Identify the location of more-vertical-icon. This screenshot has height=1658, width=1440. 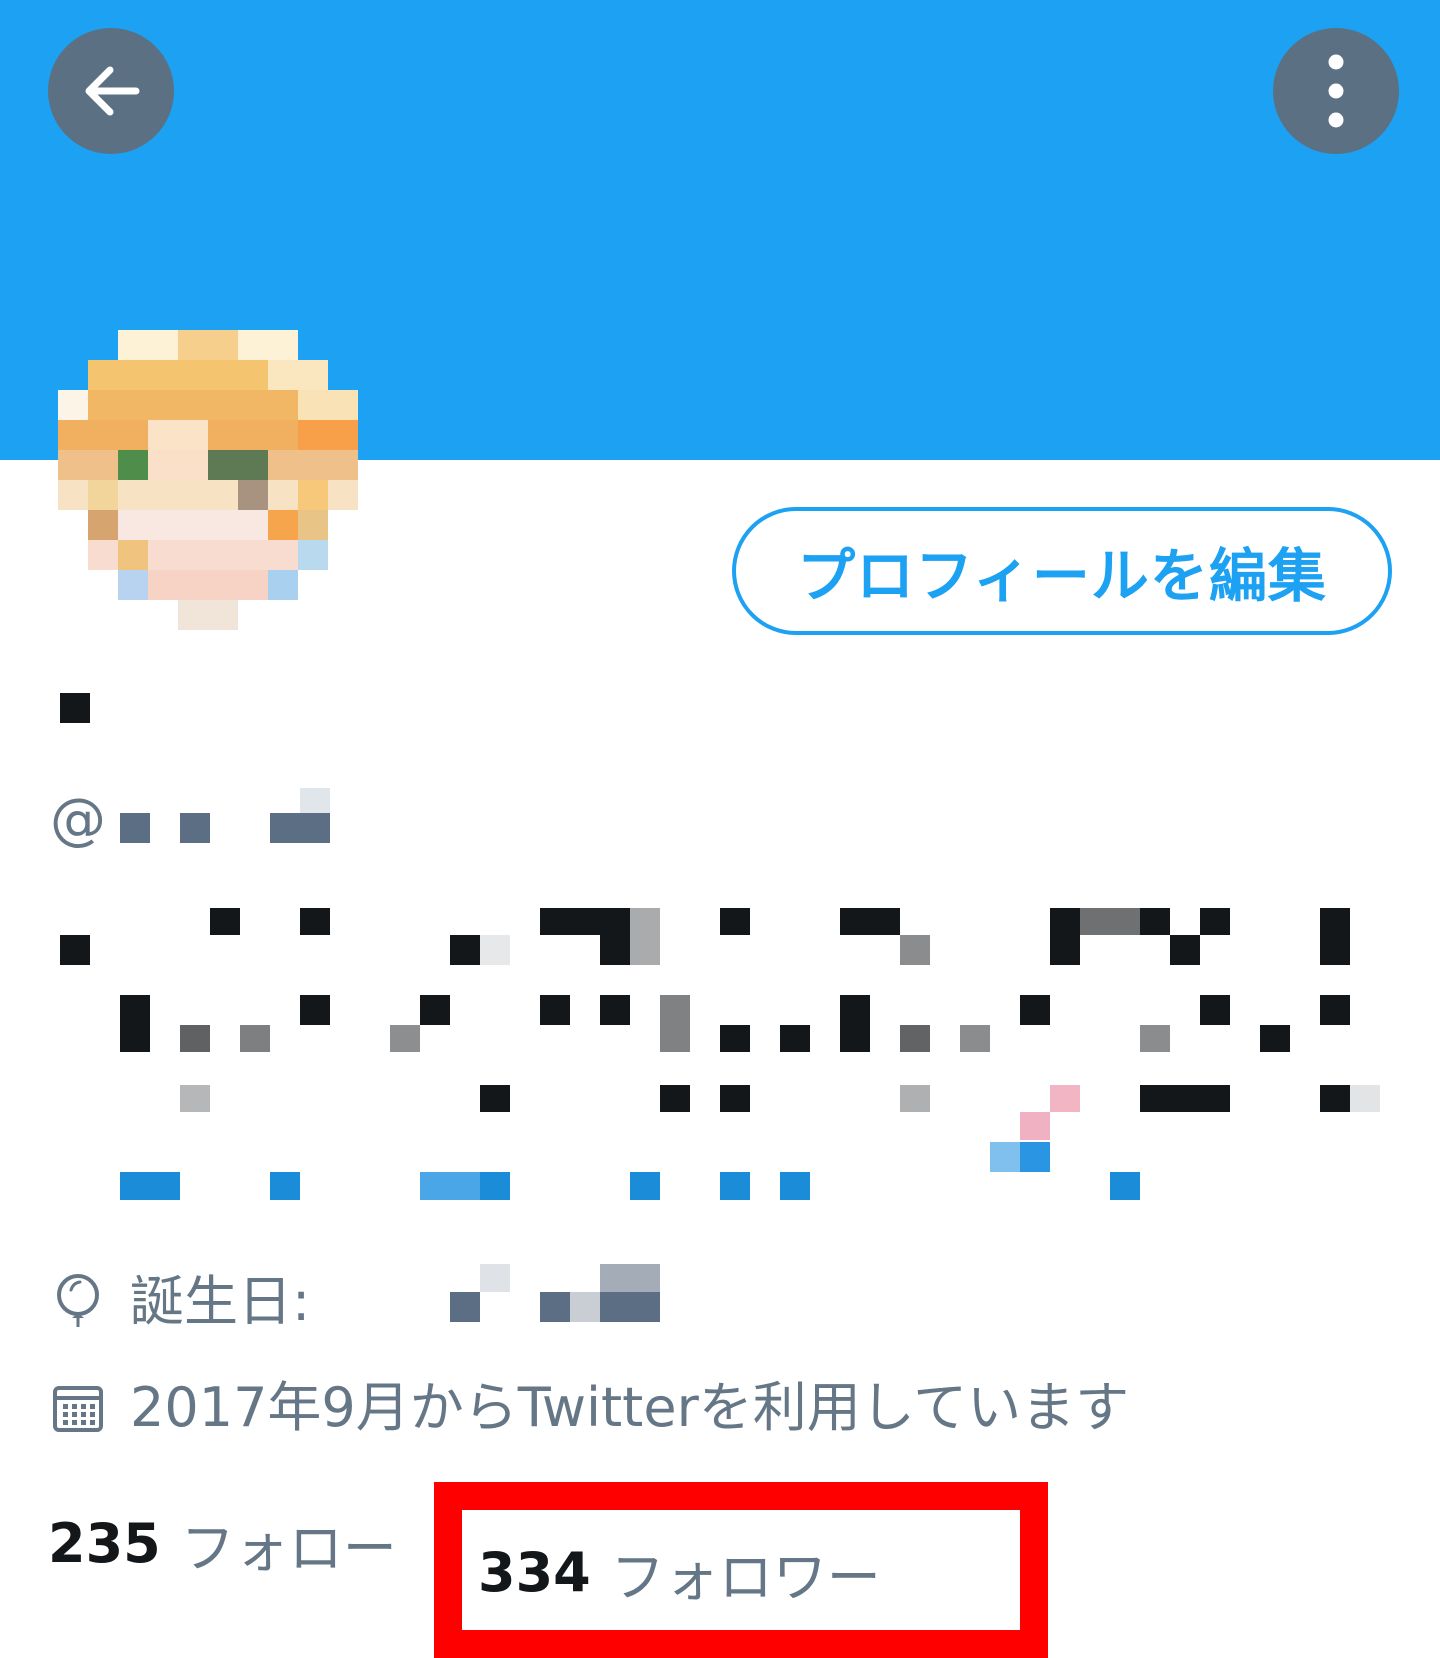
(1336, 91).